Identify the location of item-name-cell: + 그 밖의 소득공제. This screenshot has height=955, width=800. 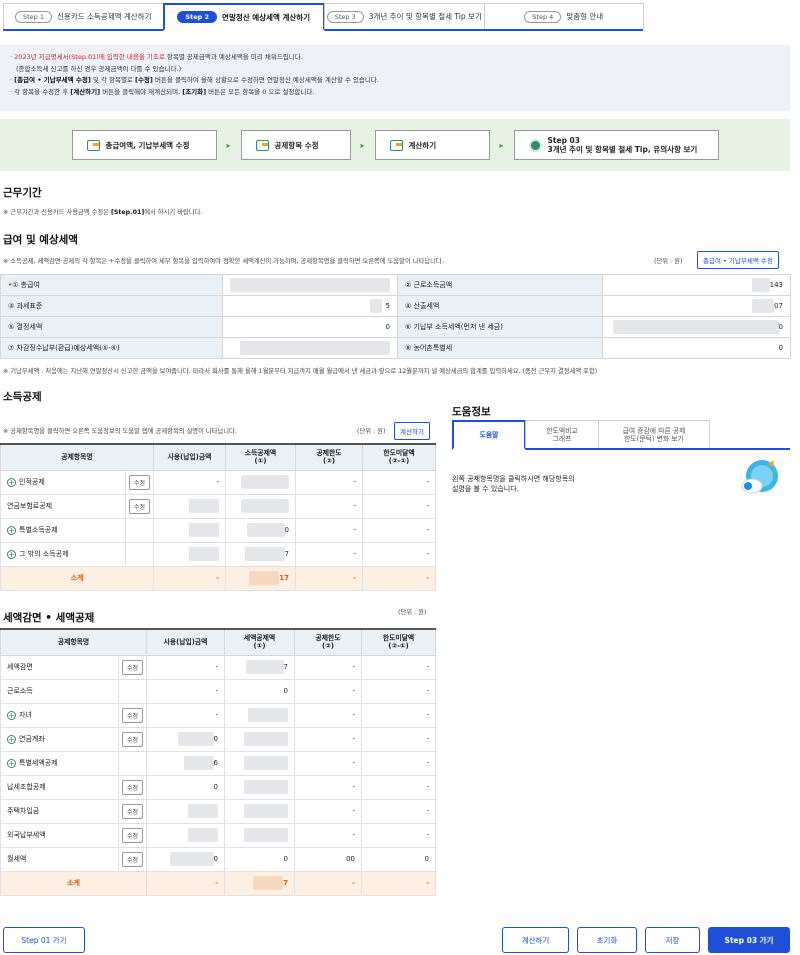
(63, 554).